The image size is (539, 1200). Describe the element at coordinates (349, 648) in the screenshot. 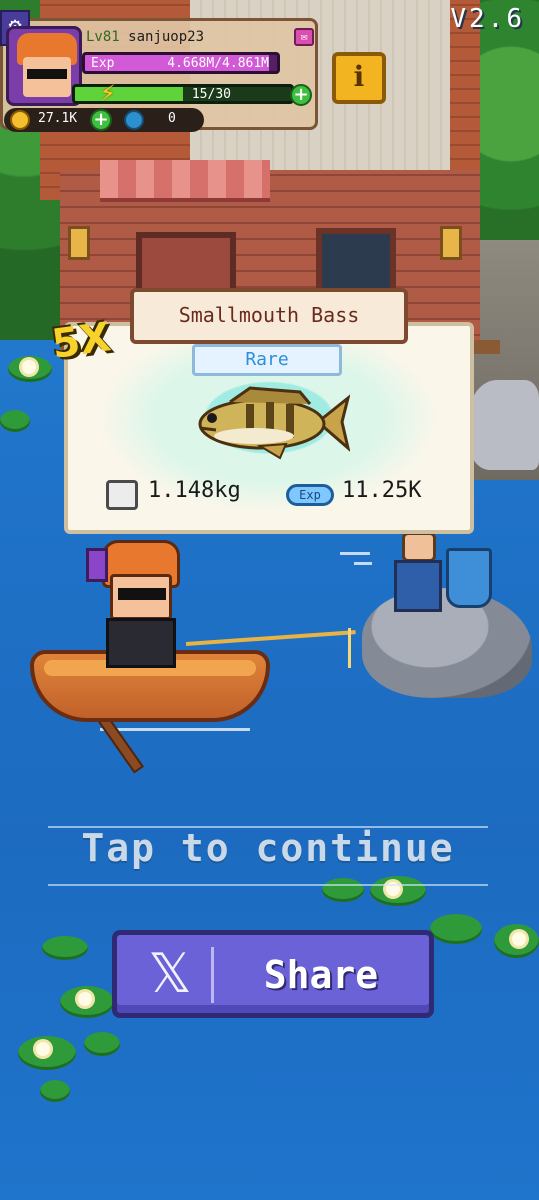

I see `fishing-line` at that location.